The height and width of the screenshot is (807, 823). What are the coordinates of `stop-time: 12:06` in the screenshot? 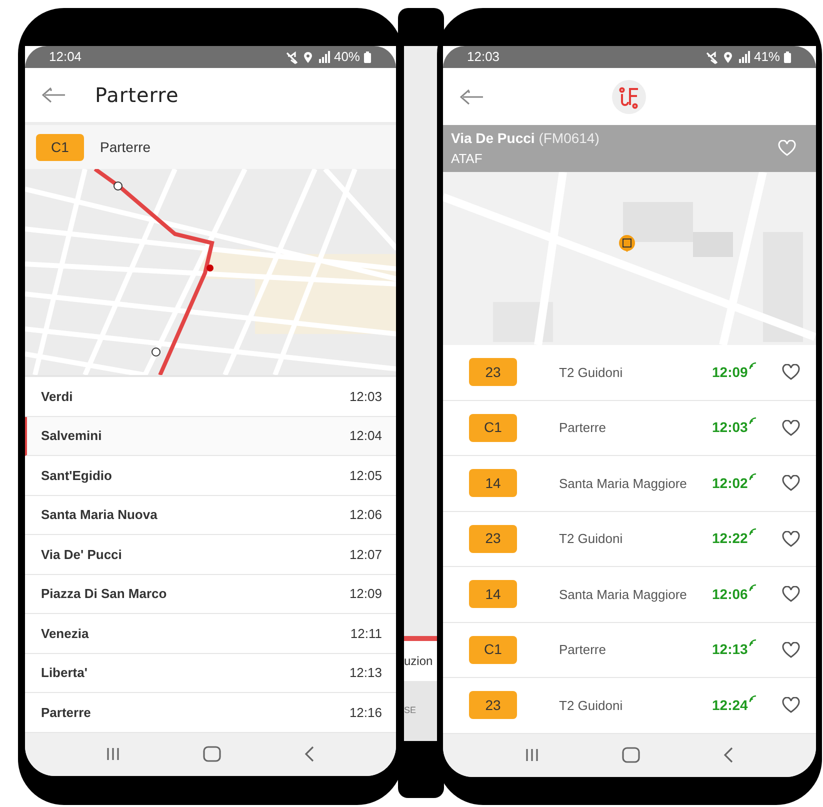 It's located at (365, 515).